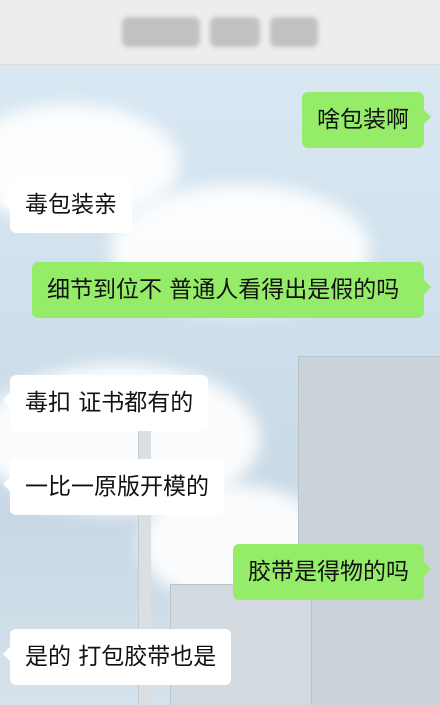  Describe the element at coordinates (328, 572) in the screenshot. I see `message-text: 胶带是得物的吗` at that location.